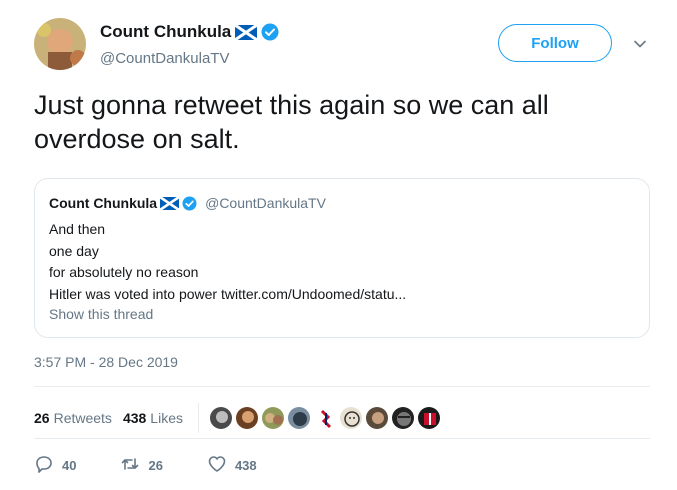 The height and width of the screenshot is (490, 677). I want to click on quoted-tweet-header: Count Chunkula @CountDankulaTV, so click(187, 203).